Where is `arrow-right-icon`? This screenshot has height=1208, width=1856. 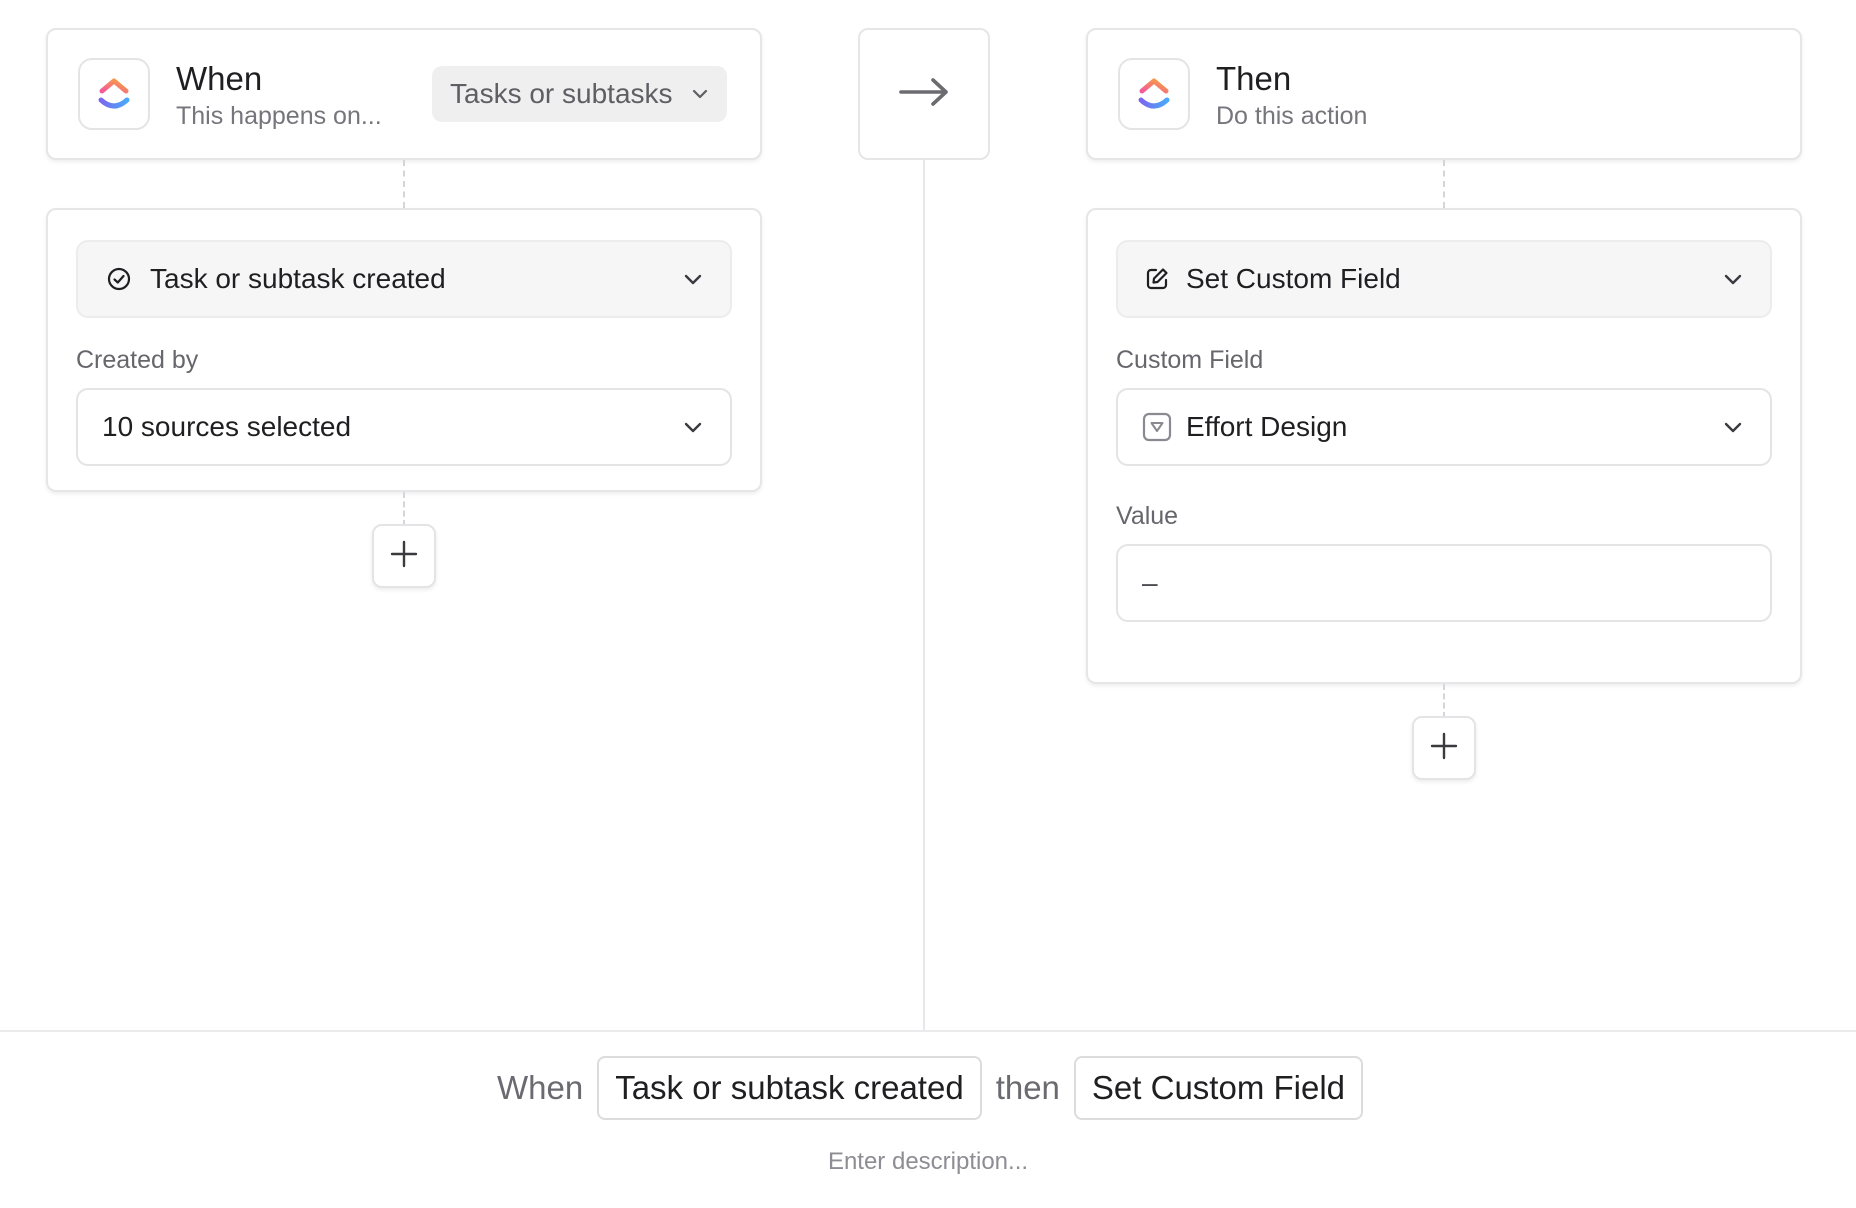 arrow-right-icon is located at coordinates (924, 94).